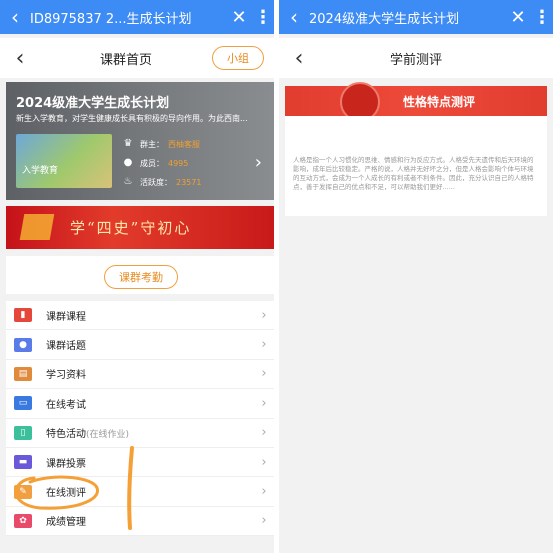  Describe the element at coordinates (37, 227) in the screenshot. I see `flag-decoration` at that location.